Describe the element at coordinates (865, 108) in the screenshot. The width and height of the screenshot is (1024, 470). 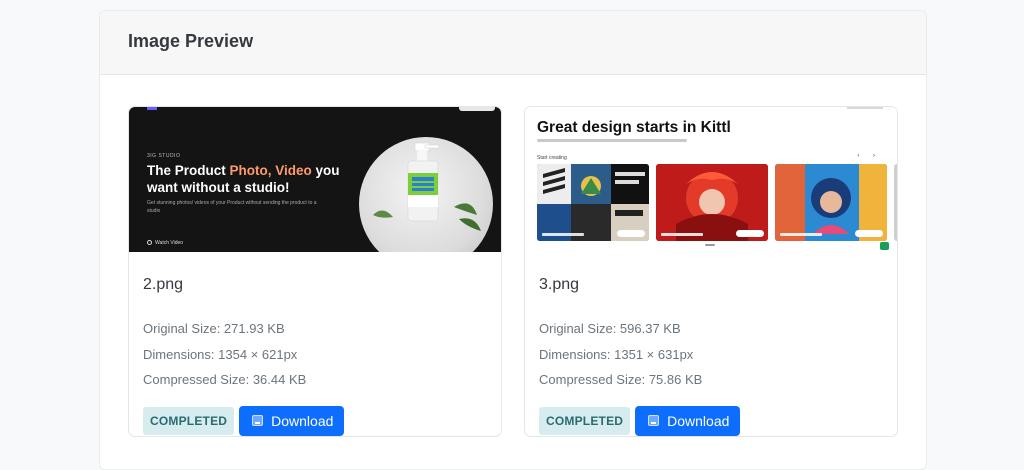
I see `thumbnail-topbar` at that location.